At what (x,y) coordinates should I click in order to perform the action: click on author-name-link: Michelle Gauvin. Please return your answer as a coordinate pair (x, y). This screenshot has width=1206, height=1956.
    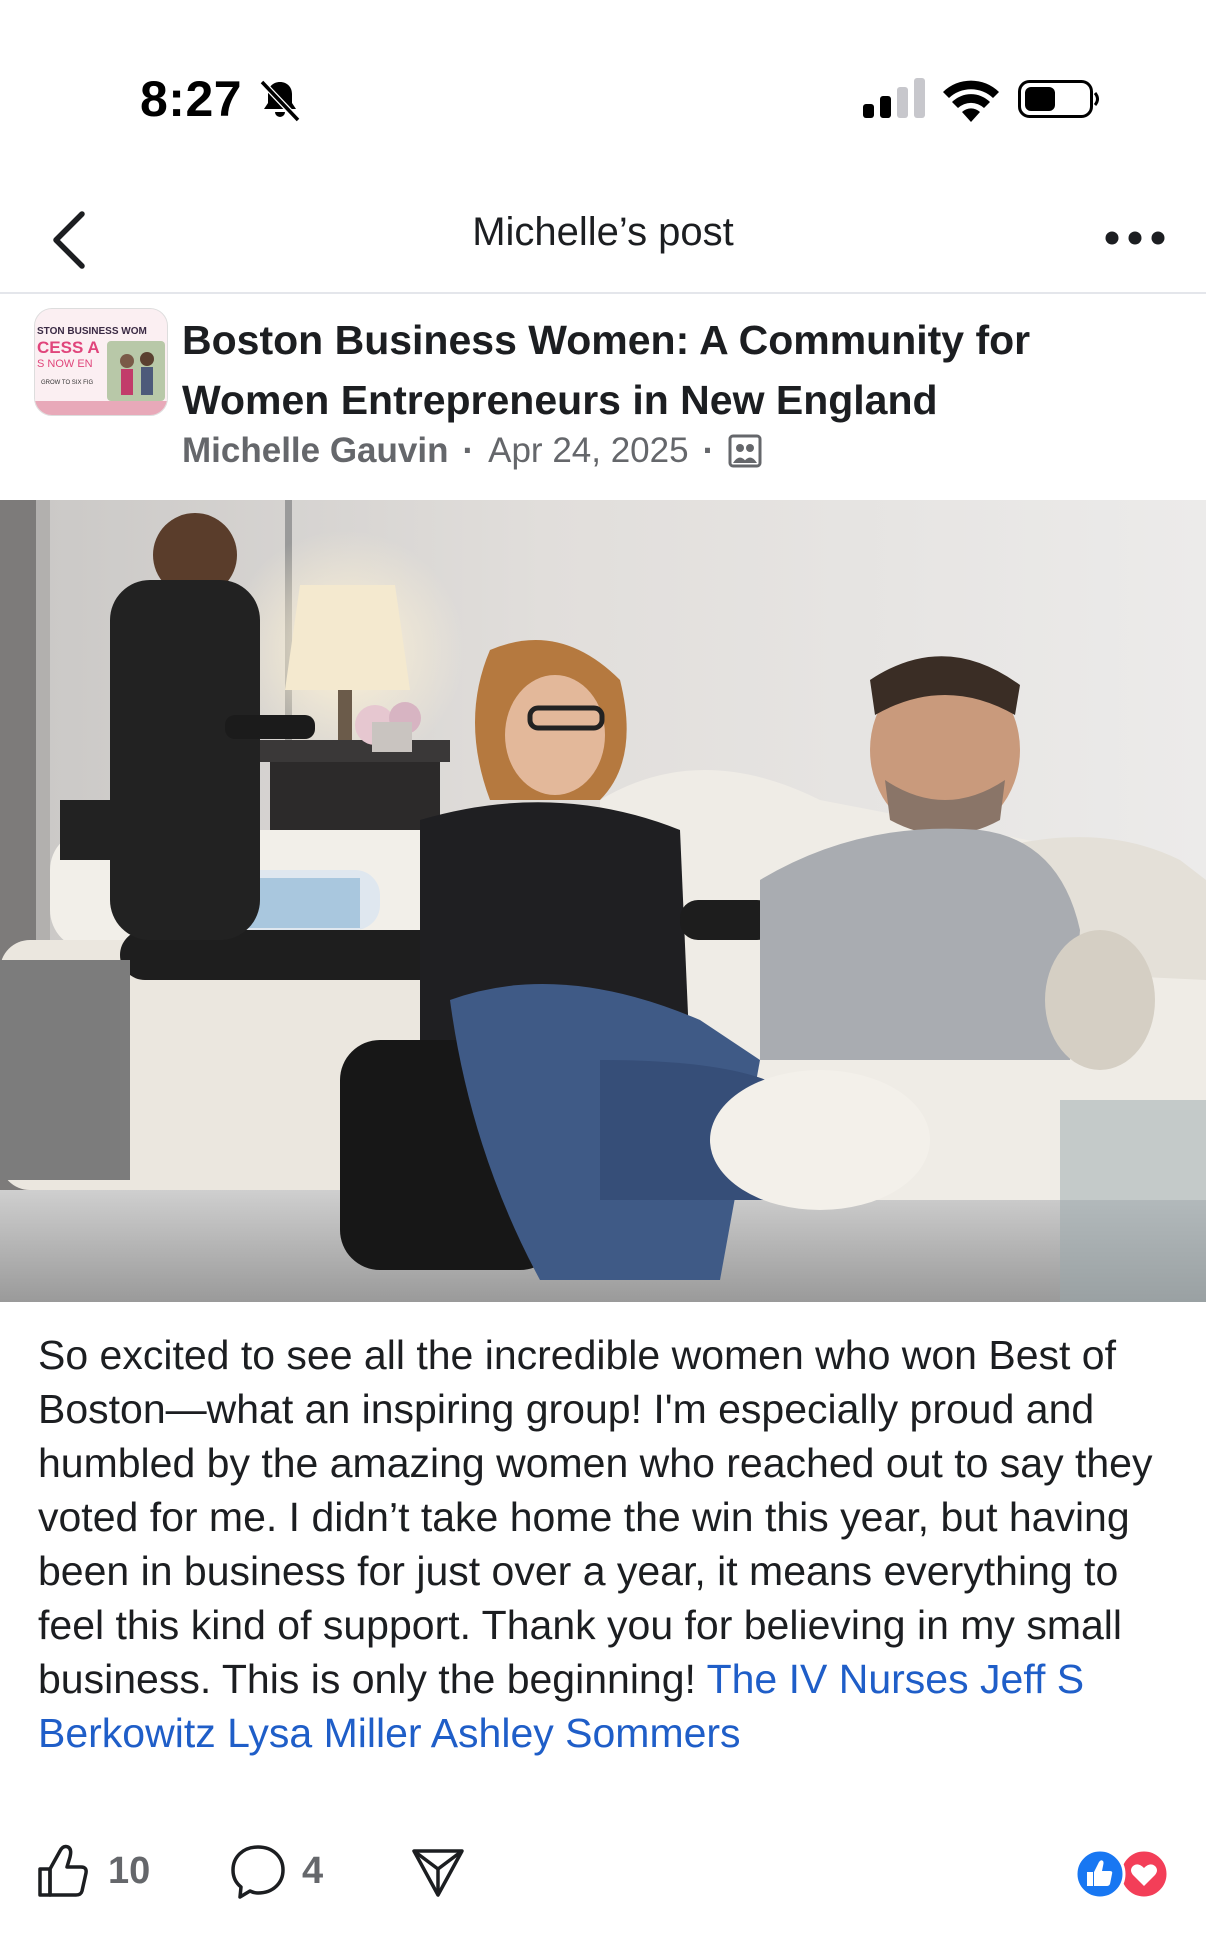
    Looking at the image, I should click on (315, 451).